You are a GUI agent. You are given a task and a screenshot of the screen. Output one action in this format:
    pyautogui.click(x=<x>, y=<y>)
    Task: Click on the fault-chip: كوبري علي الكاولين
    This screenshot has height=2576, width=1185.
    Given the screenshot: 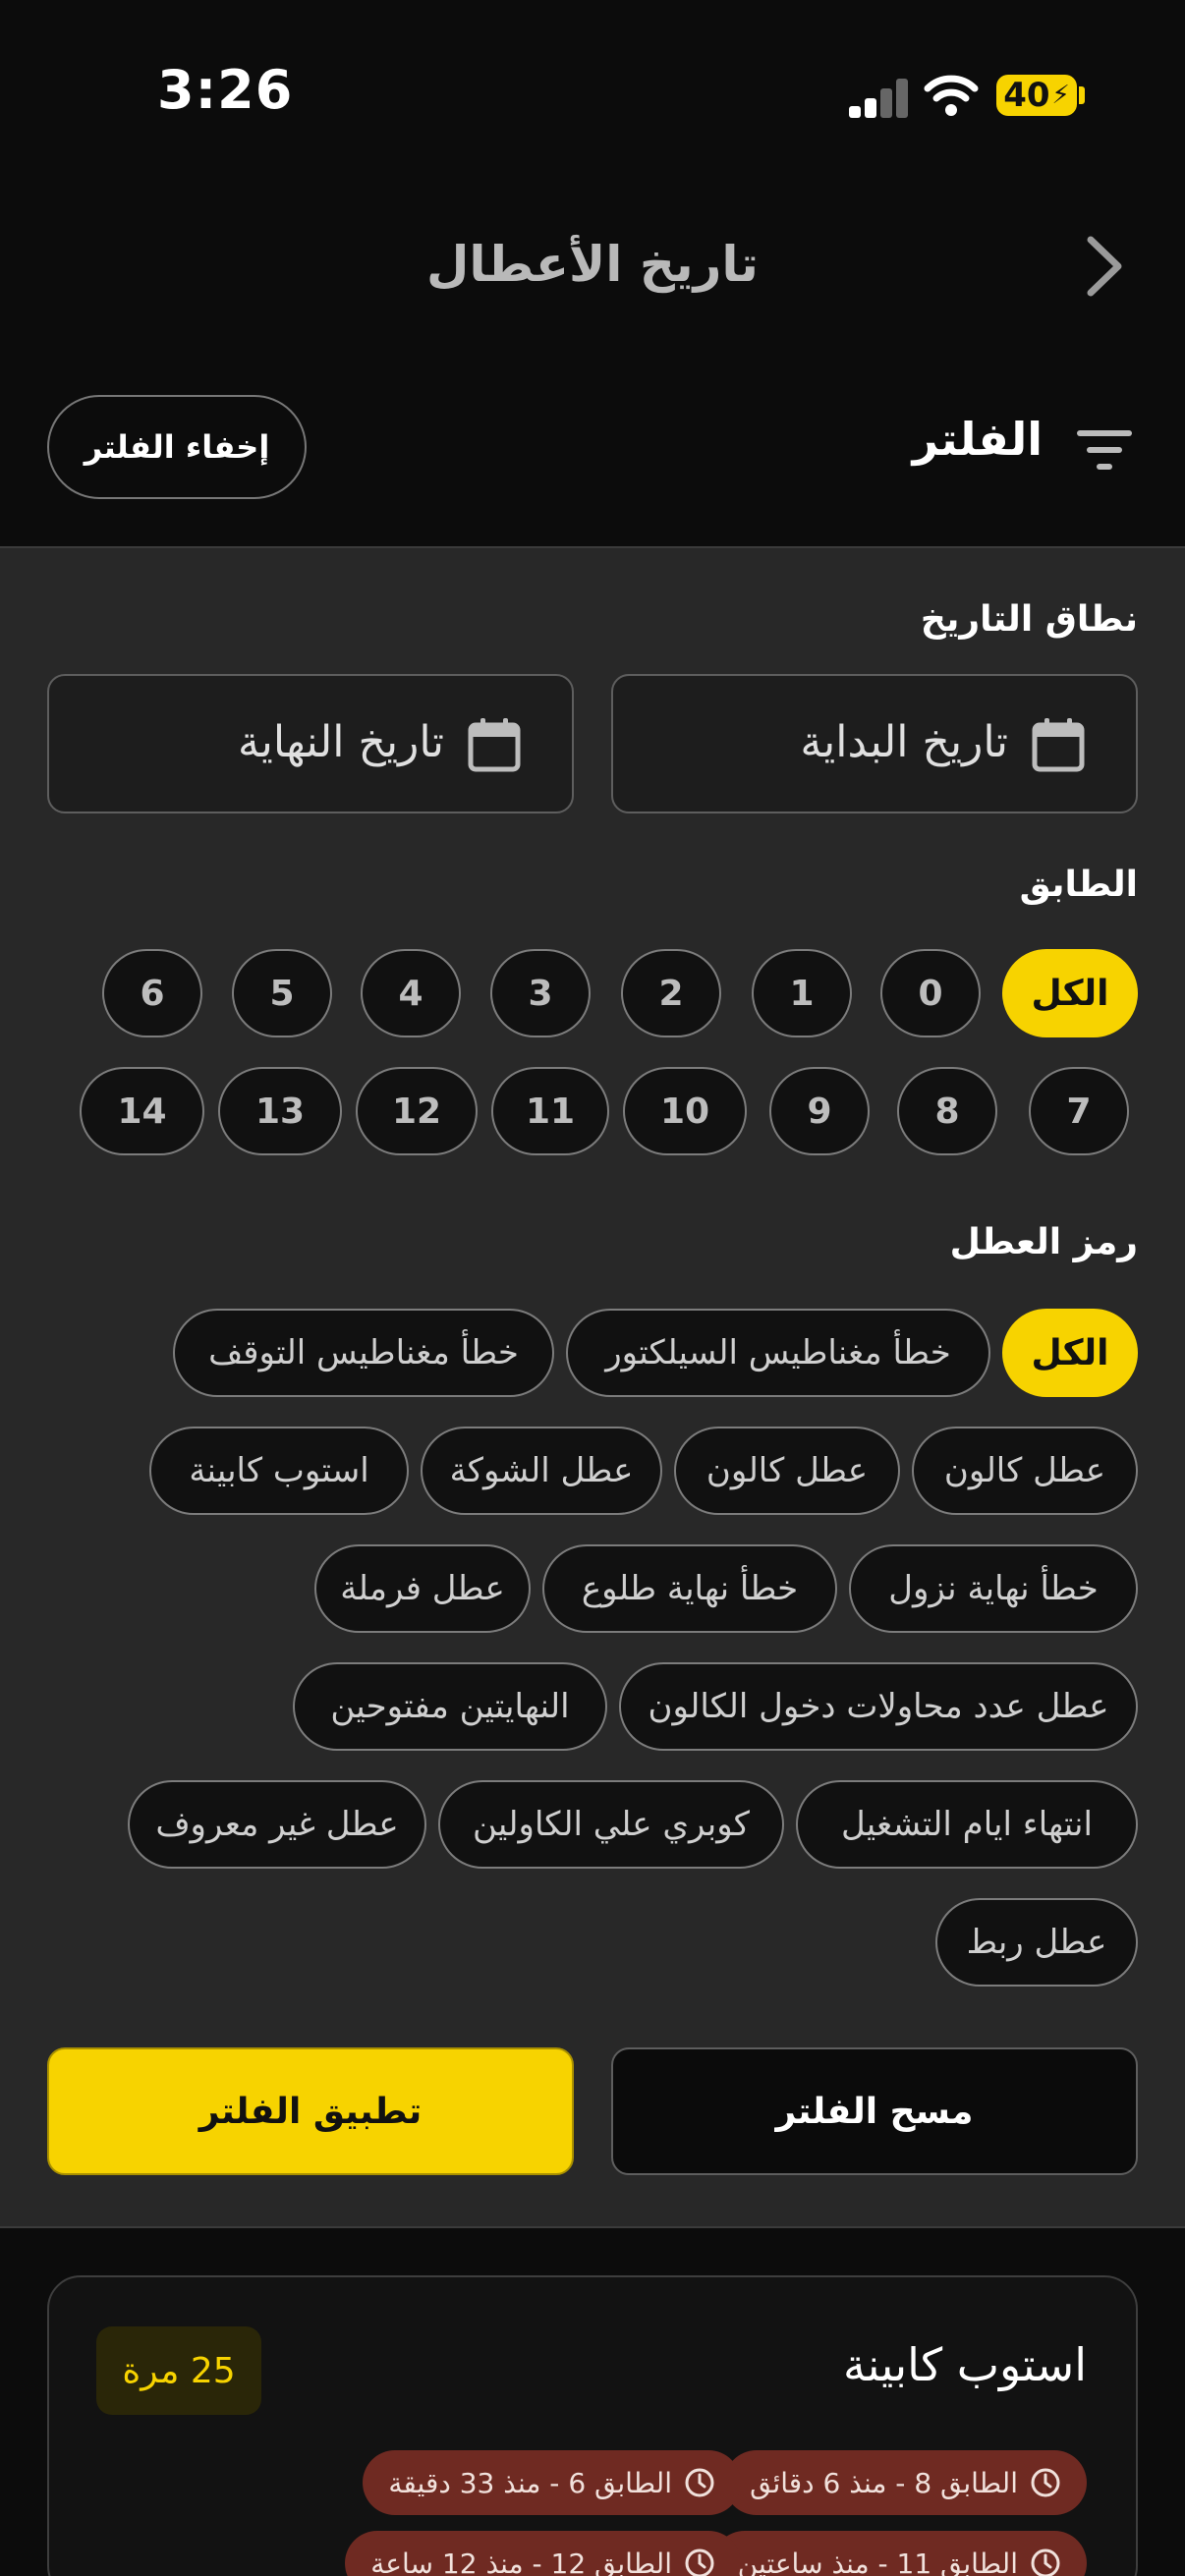 What is the action you would take?
    pyautogui.click(x=611, y=1824)
    